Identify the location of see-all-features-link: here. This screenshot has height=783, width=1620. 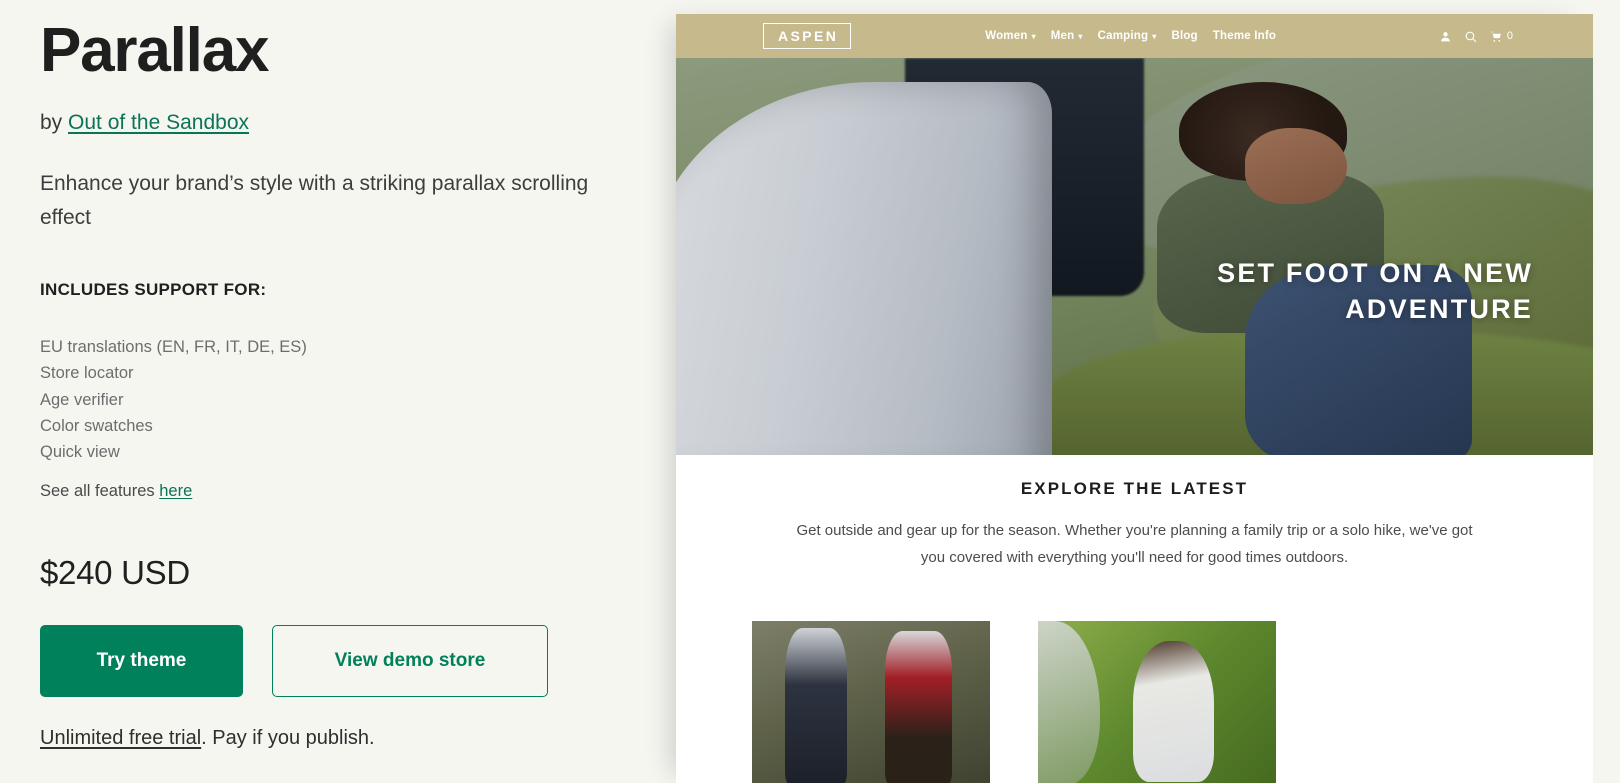
(175, 491).